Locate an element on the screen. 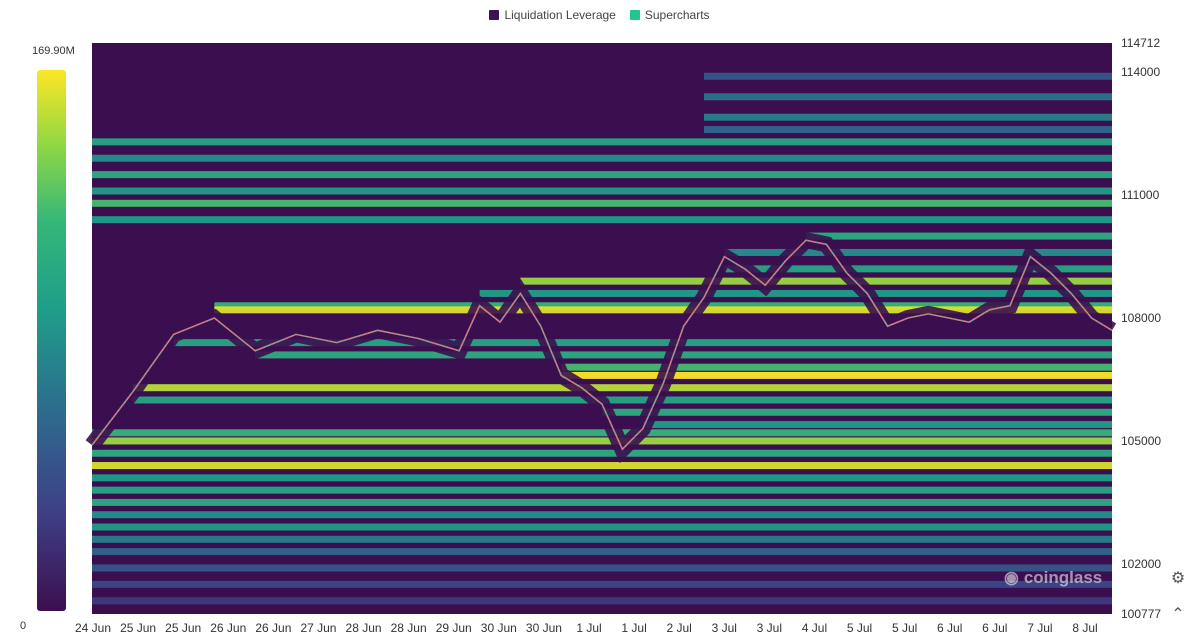  y-tick-label: 105000 is located at coordinates (1141, 441).